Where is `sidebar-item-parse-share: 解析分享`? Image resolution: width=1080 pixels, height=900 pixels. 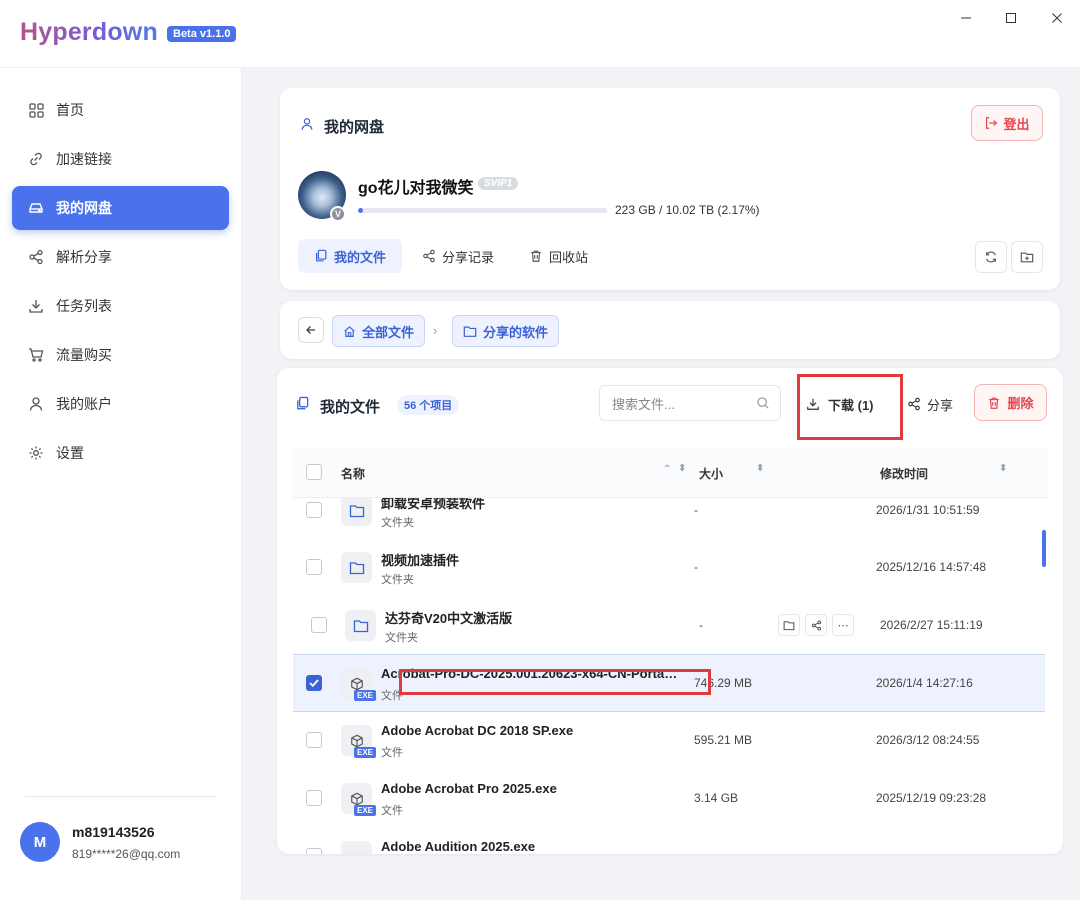 sidebar-item-parse-share: 解析分享 is located at coordinates (120, 257).